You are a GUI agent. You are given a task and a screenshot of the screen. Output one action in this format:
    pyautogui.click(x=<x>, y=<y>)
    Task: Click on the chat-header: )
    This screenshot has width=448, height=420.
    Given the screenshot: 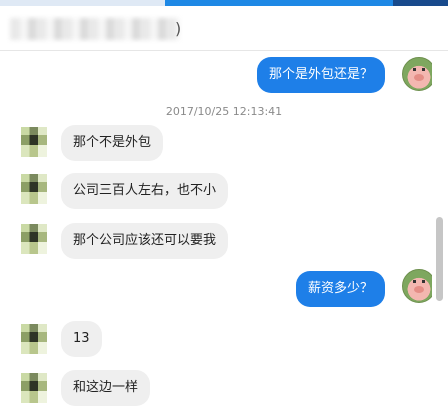 What is the action you would take?
    pyautogui.click(x=224, y=28)
    